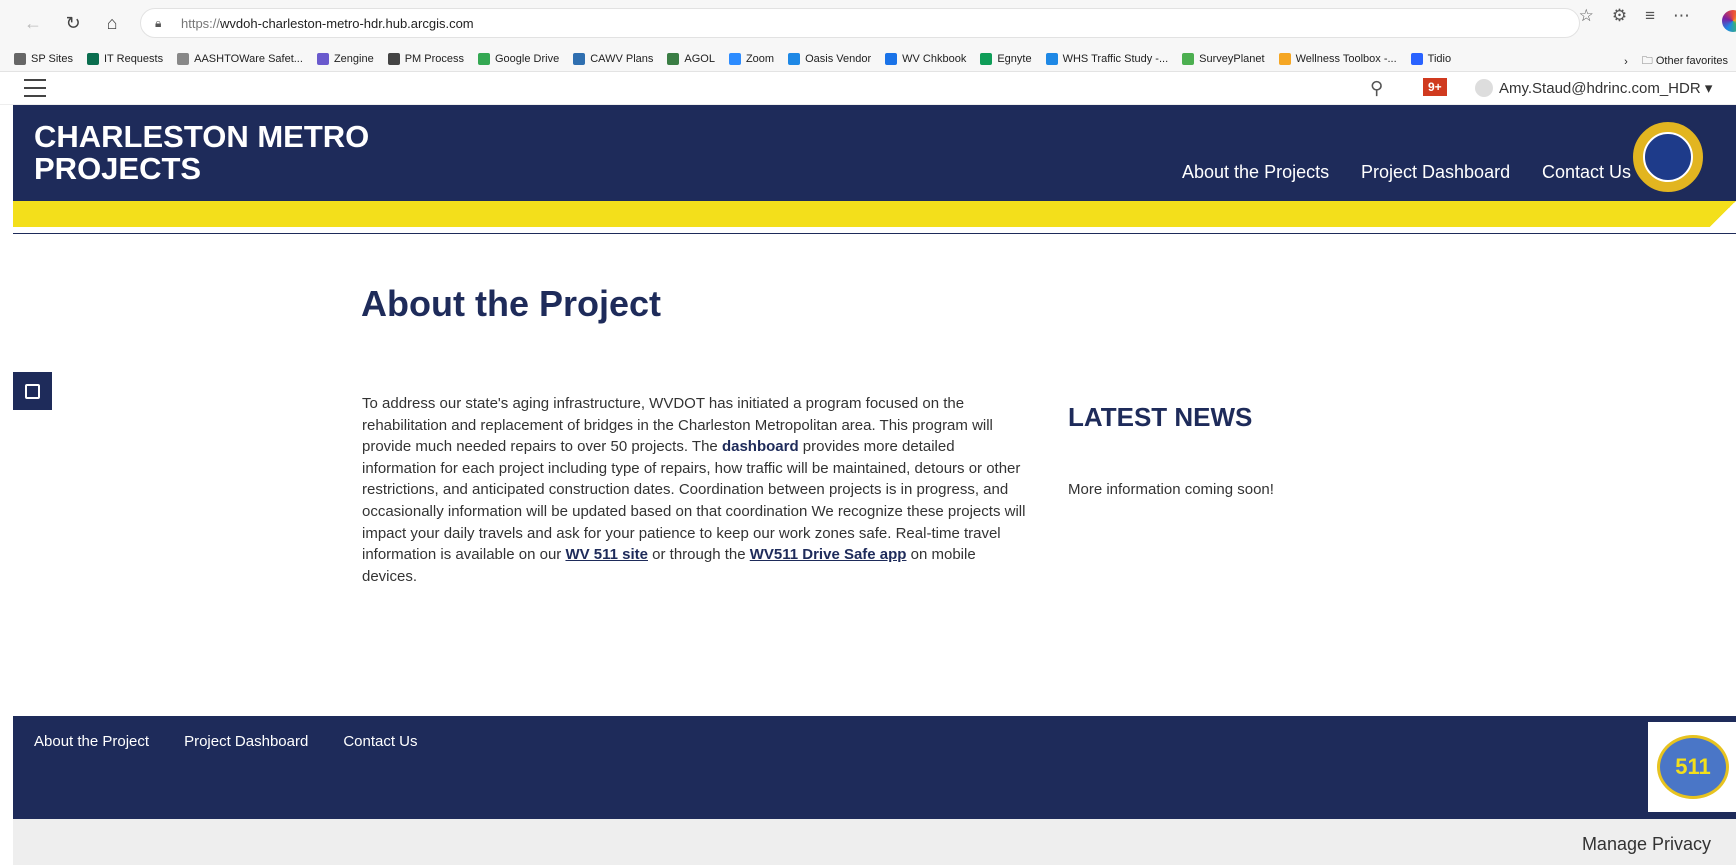 This screenshot has height=865, width=1736. What do you see at coordinates (760, 447) in the screenshot?
I see `dashboard-text: dashboard` at bounding box center [760, 447].